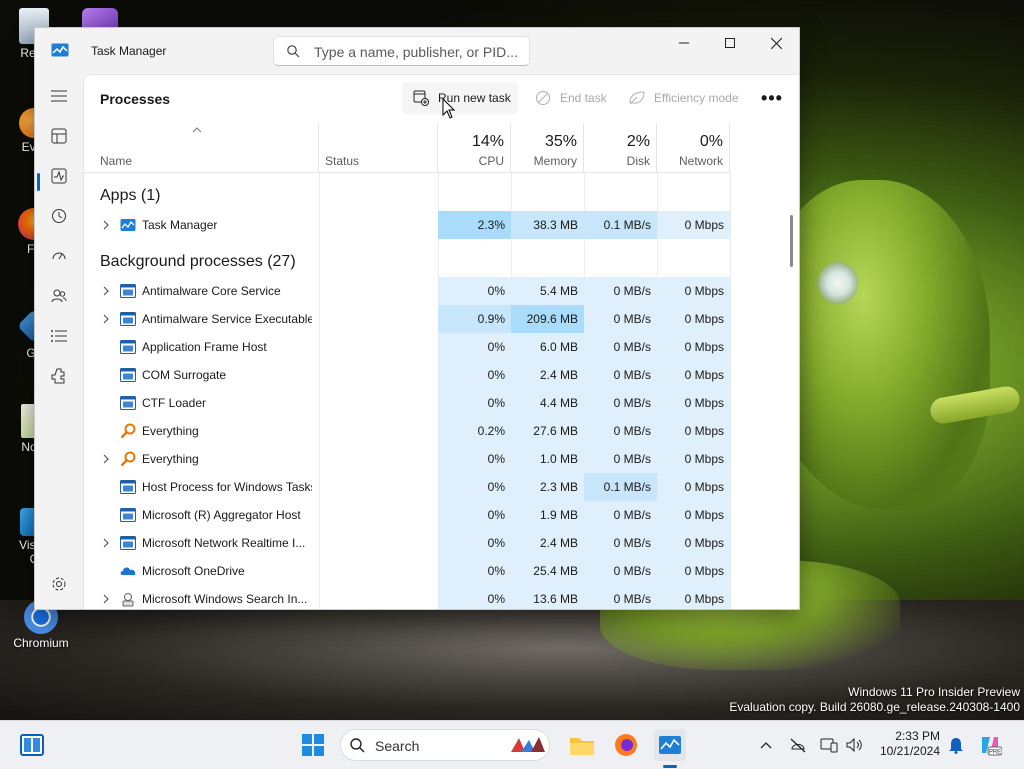  Describe the element at coordinates (683, 98) in the screenshot. I see `efficiency-mode-button: Efficiency mode` at that location.